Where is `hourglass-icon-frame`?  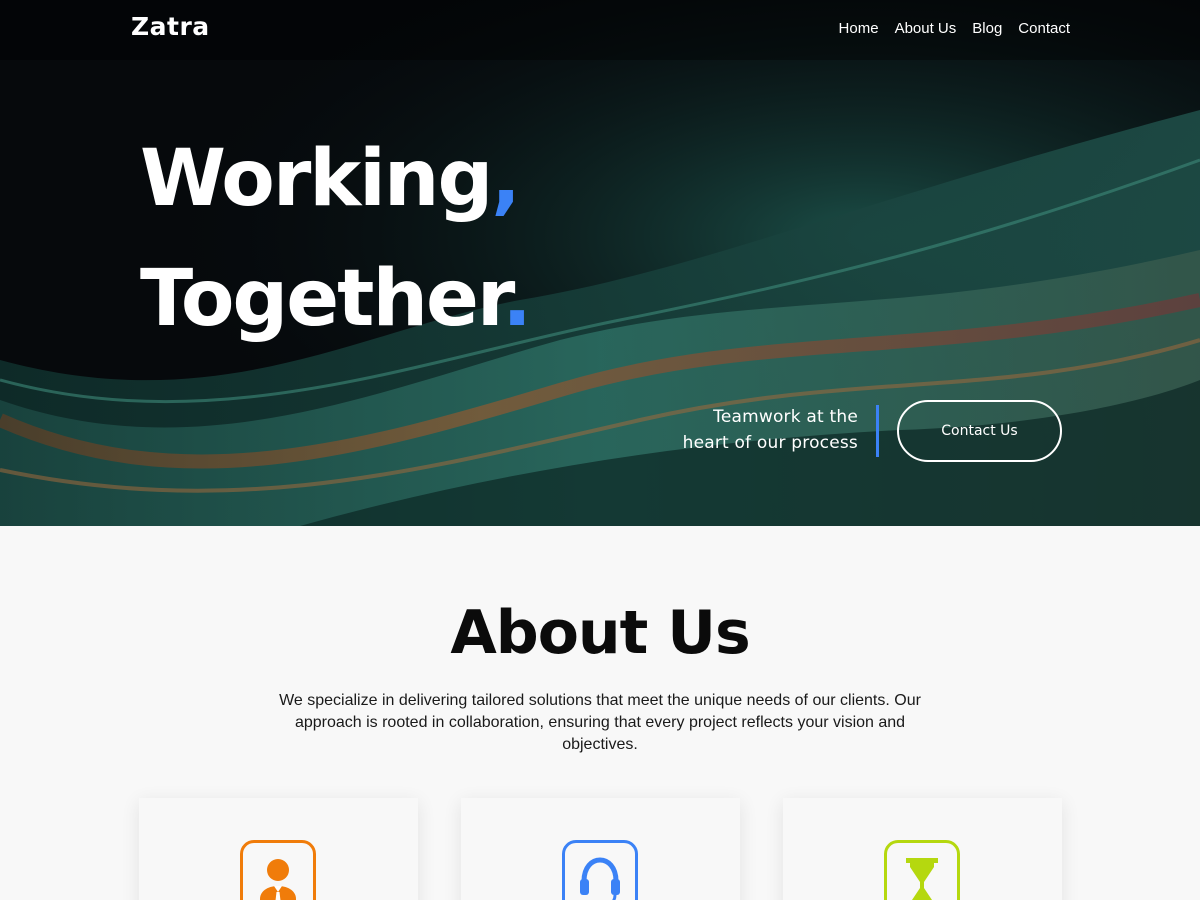
hourglass-icon-frame is located at coordinates (922, 870).